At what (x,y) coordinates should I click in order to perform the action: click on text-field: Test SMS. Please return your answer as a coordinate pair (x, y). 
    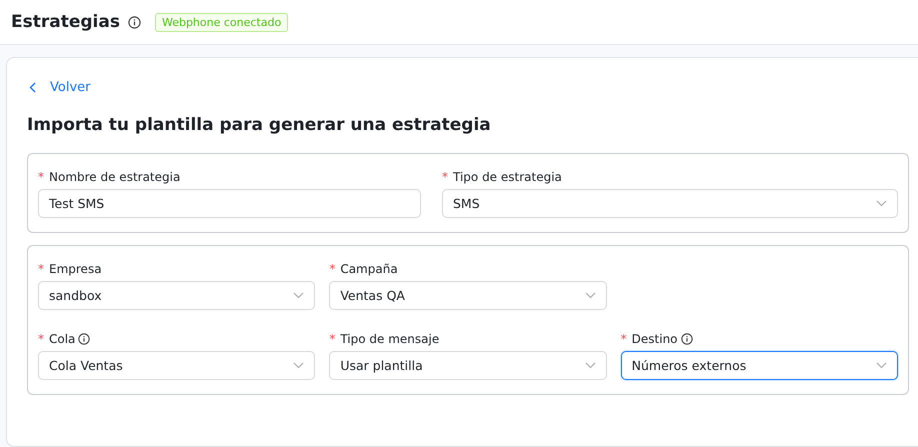
    Looking at the image, I should click on (229, 203).